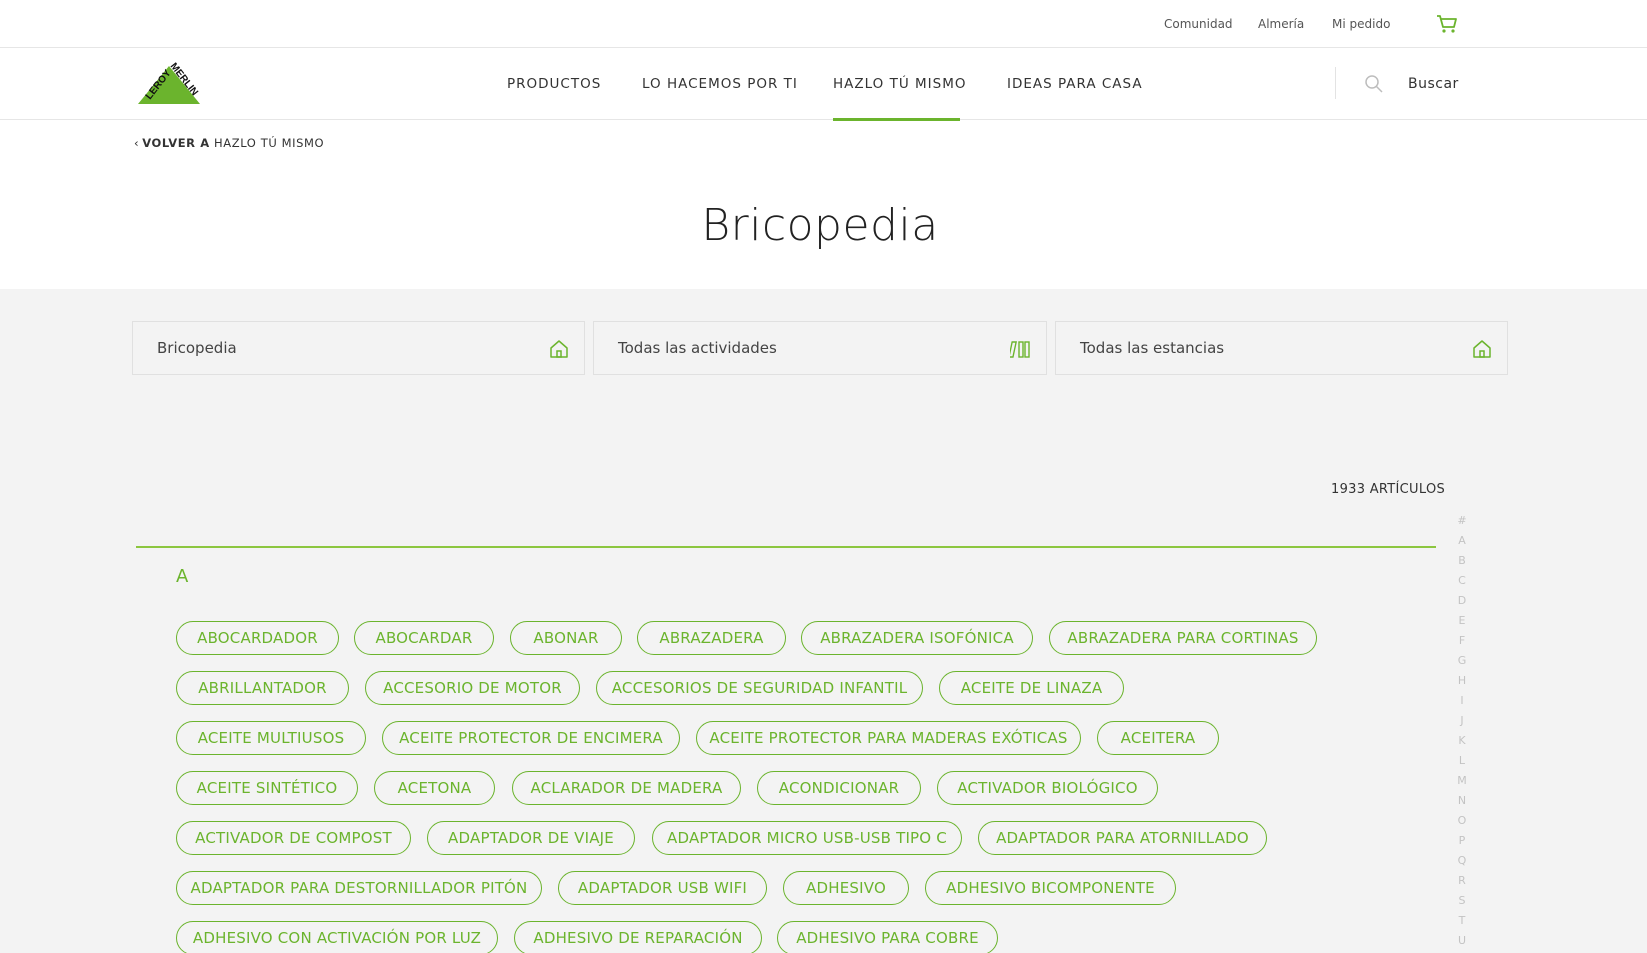 This screenshot has height=953, width=1647. What do you see at coordinates (271, 738) in the screenshot?
I see `tag-aceite-multiusos: ACEITE MULTIUSOS` at bounding box center [271, 738].